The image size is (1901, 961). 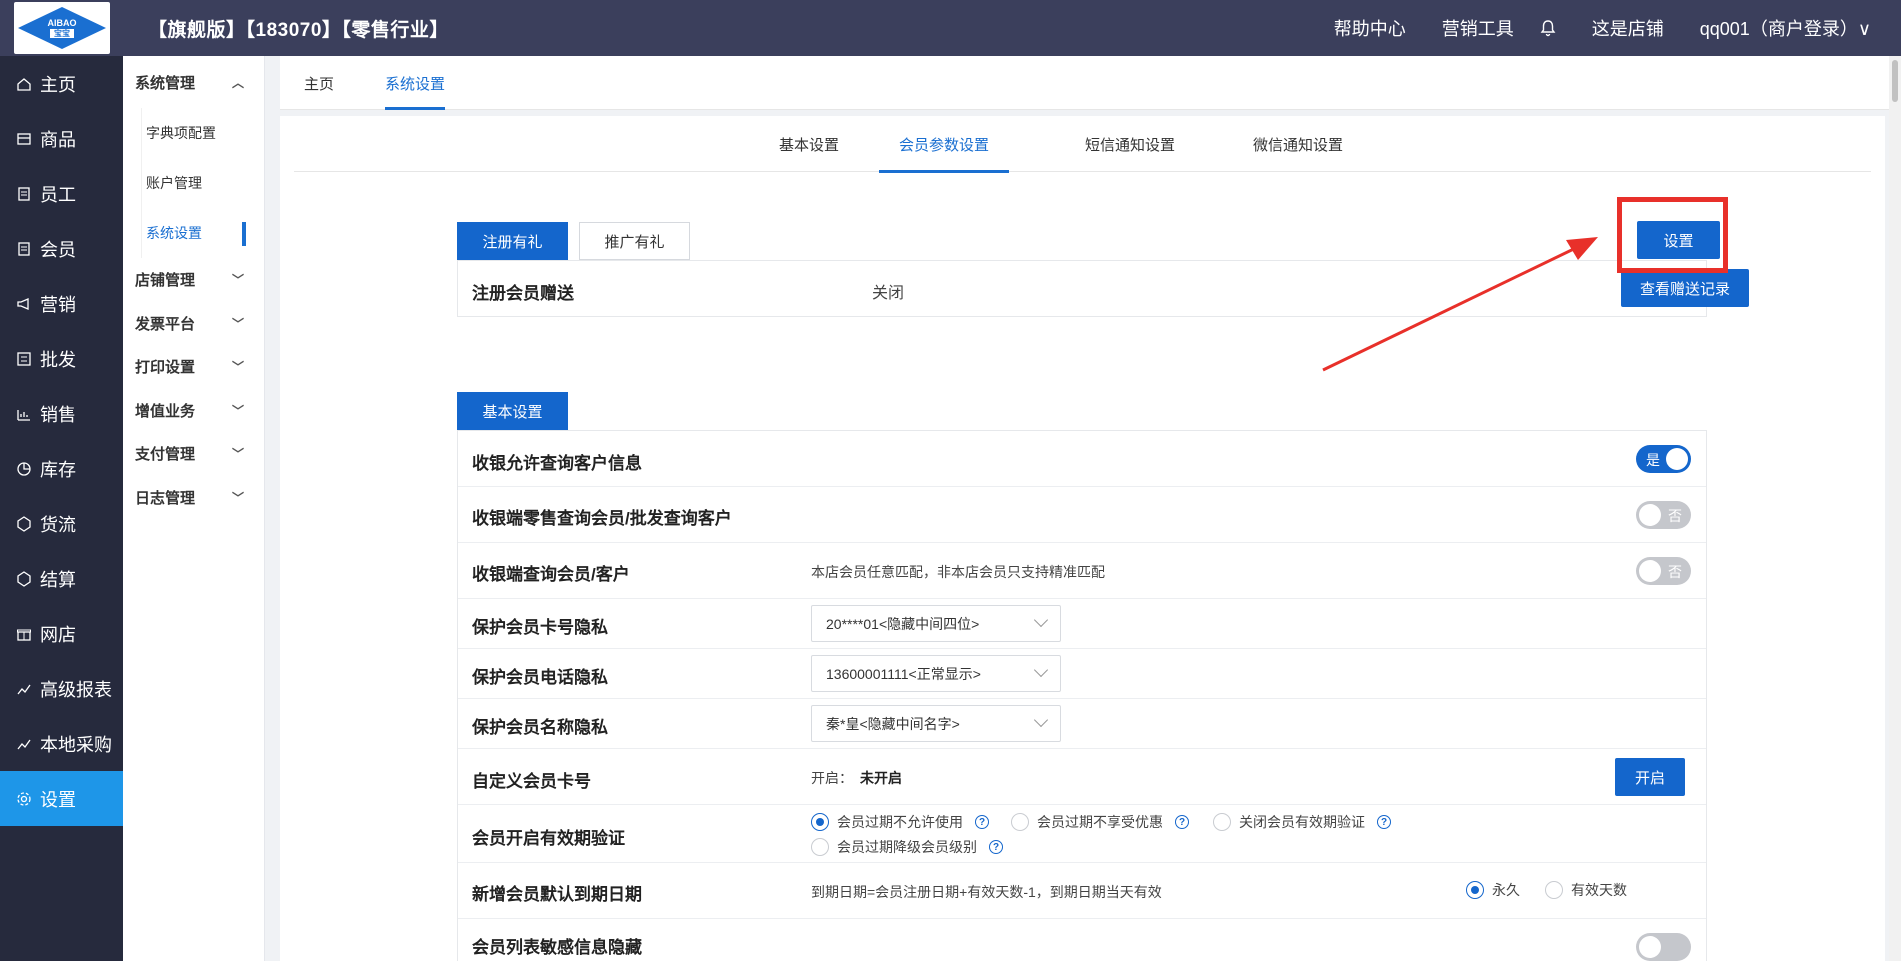 I want to click on subnav-group: 打印设置 ﹀, so click(x=193, y=367).